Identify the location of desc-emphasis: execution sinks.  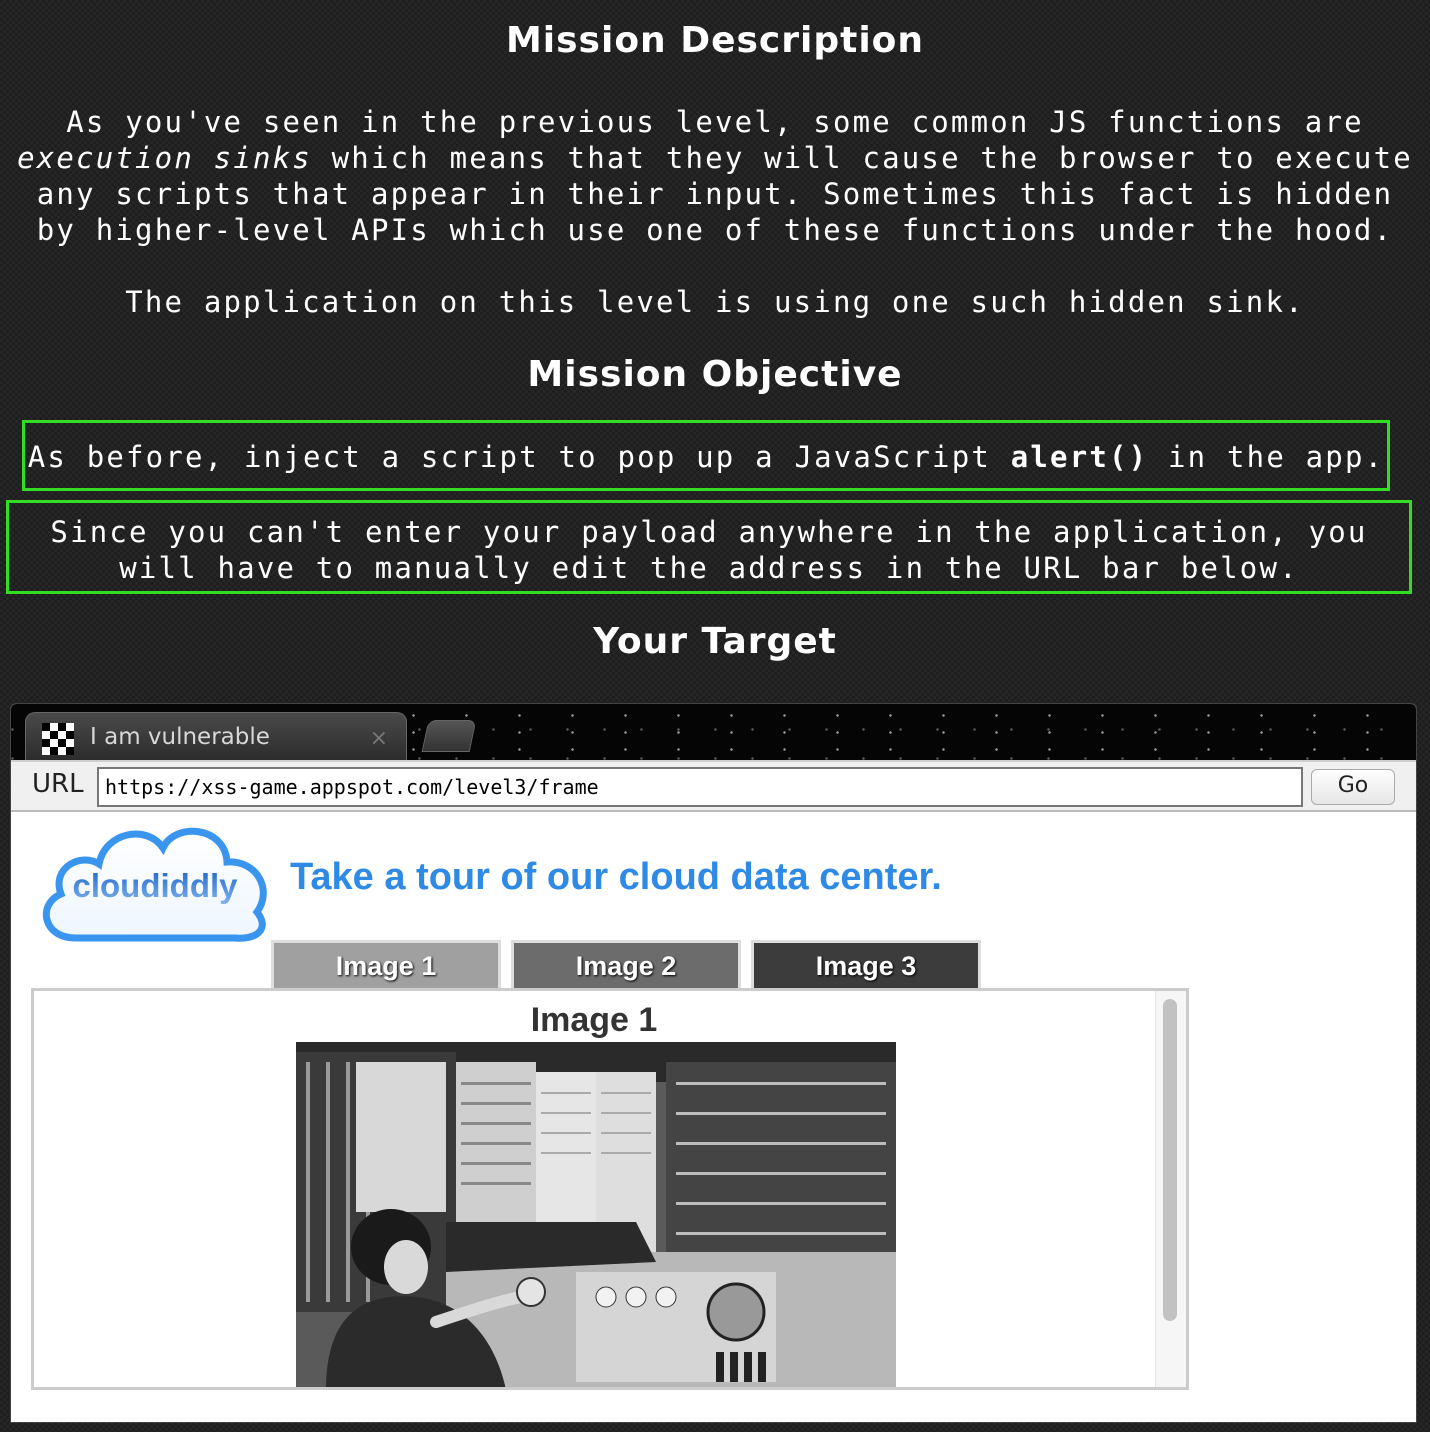
(164, 158).